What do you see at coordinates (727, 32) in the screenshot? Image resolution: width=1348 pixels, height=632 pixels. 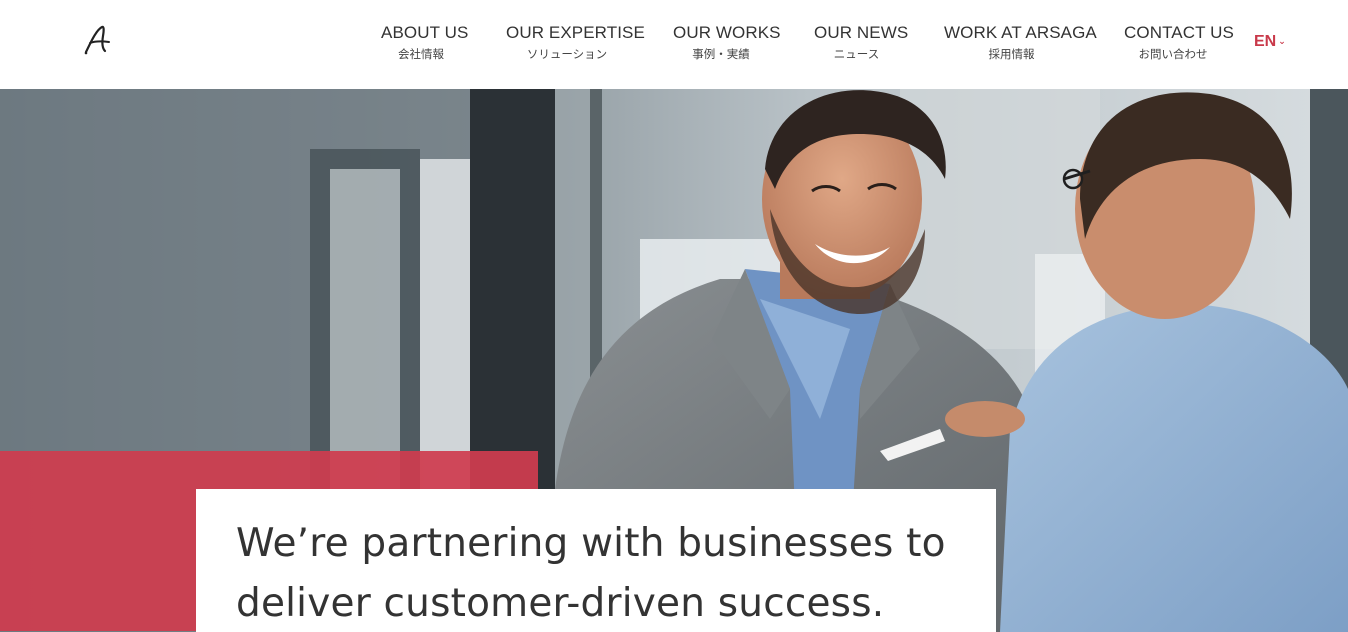 I see `nav-label-en: OUR WORKS` at bounding box center [727, 32].